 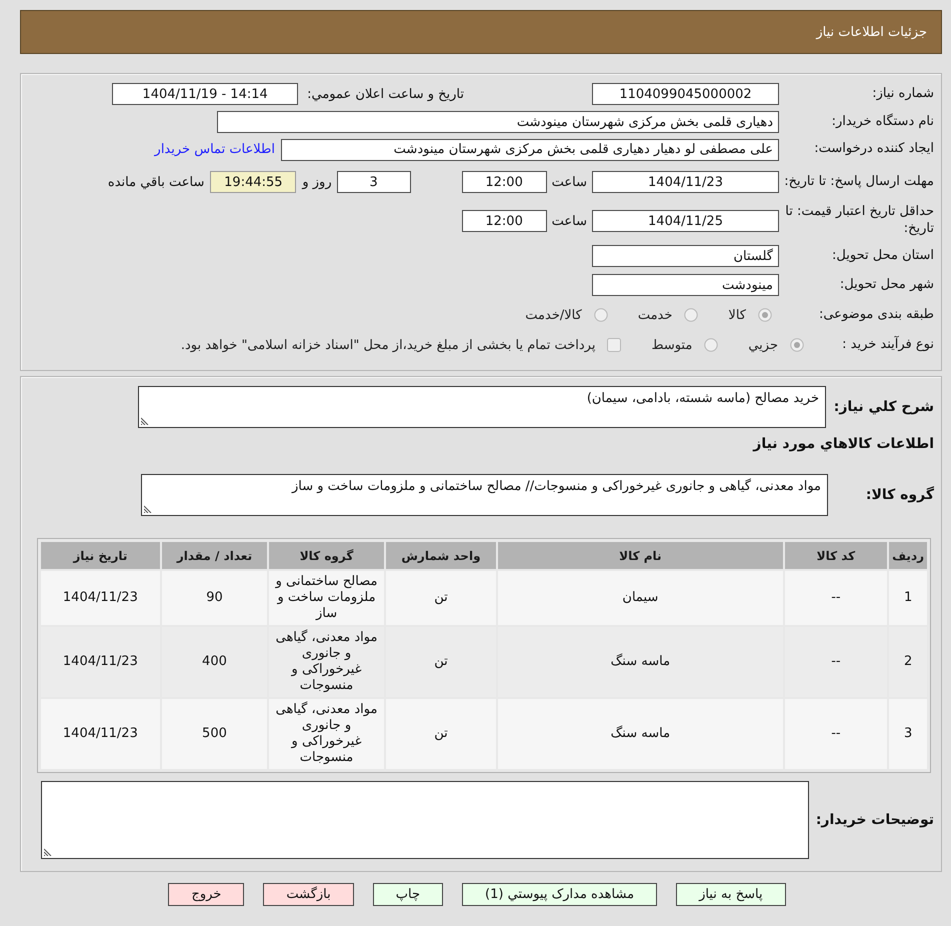 What do you see at coordinates (908, 734) in the screenshot?
I see `table-cell: 3` at bounding box center [908, 734].